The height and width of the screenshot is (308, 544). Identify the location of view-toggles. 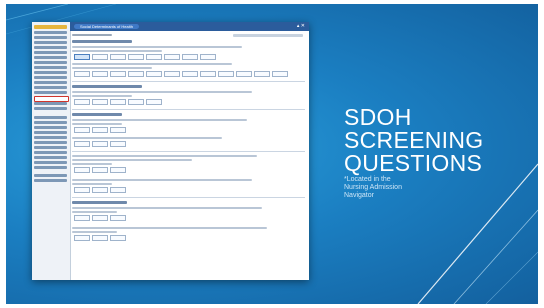
(268, 35).